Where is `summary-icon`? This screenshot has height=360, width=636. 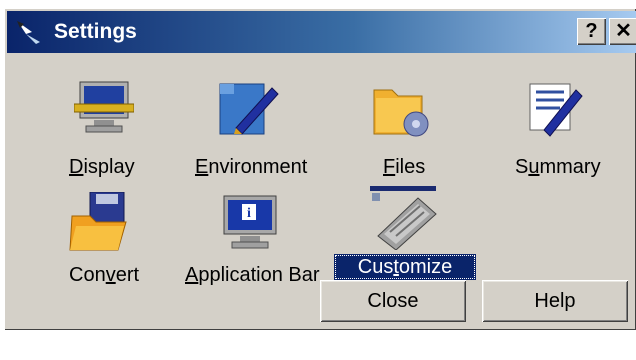 summary-icon is located at coordinates (556, 110).